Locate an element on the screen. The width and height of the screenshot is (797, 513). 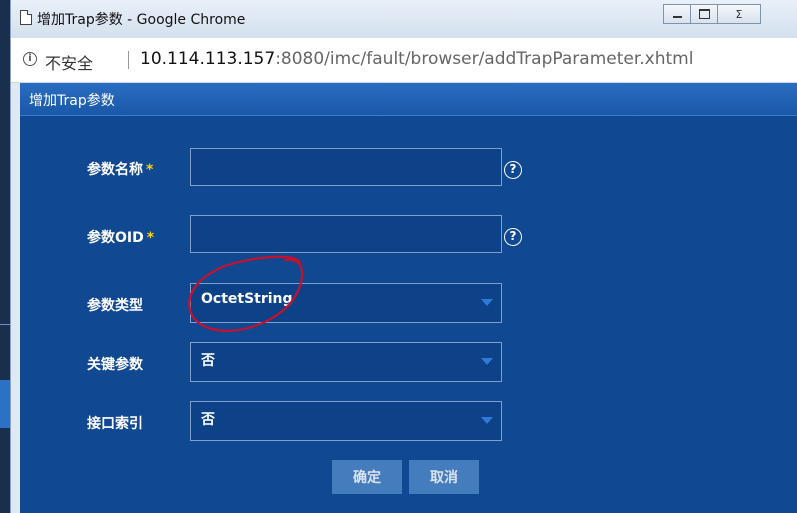
param-oid-help-icon: ? is located at coordinates (513, 237).